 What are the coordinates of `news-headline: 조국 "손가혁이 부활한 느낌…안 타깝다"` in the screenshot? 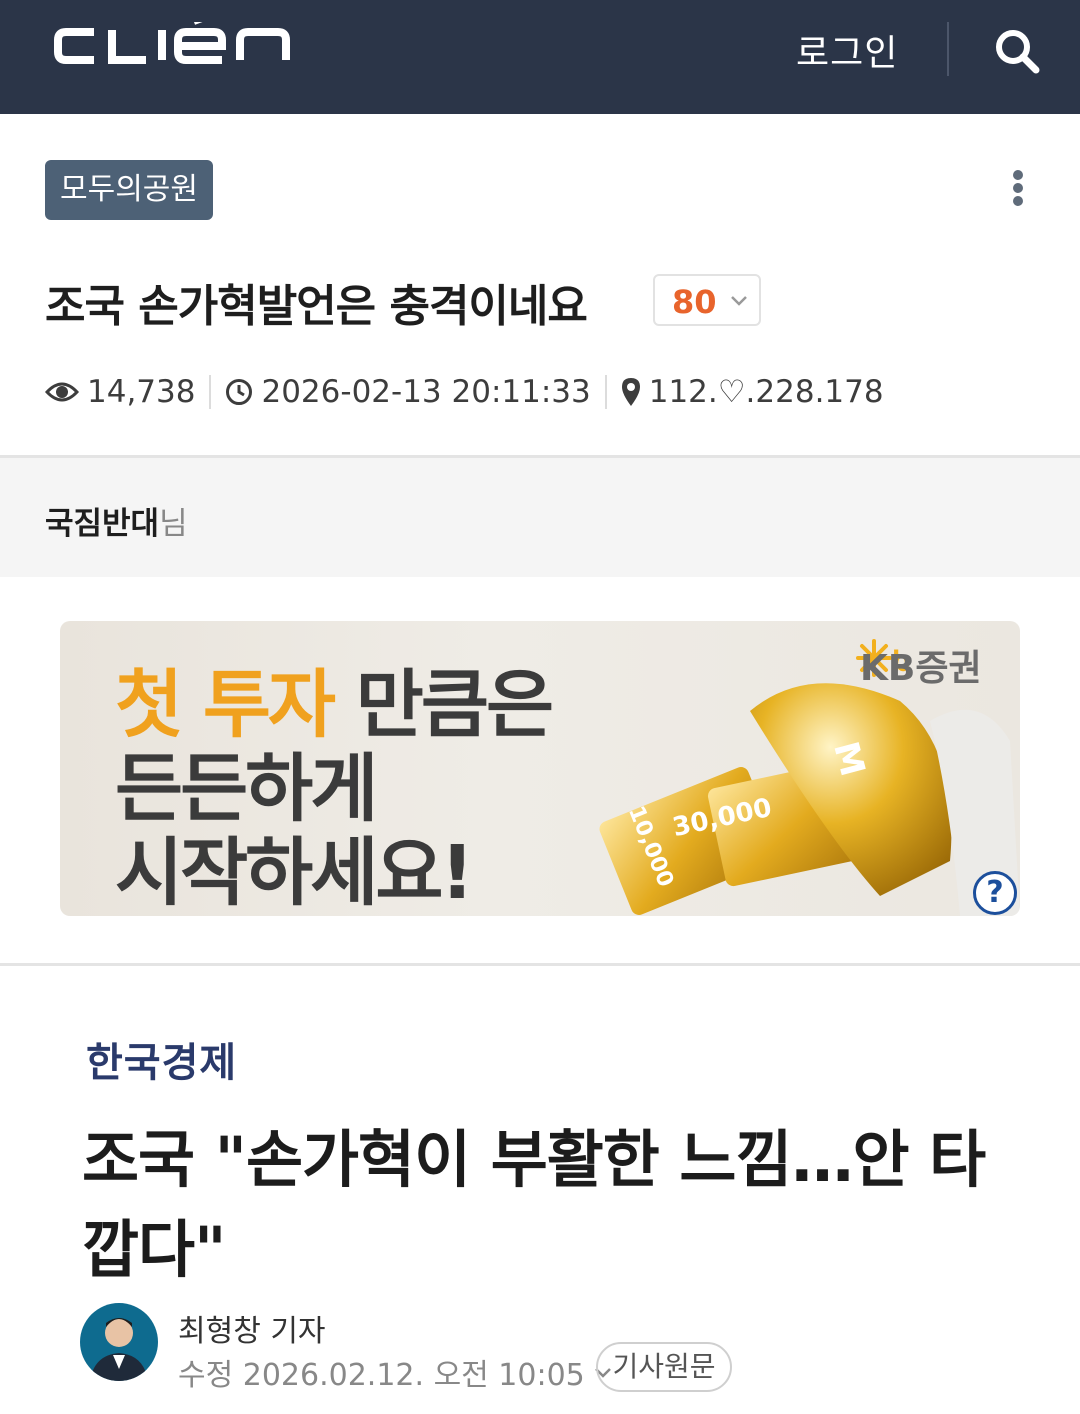 It's located at (534, 1204).